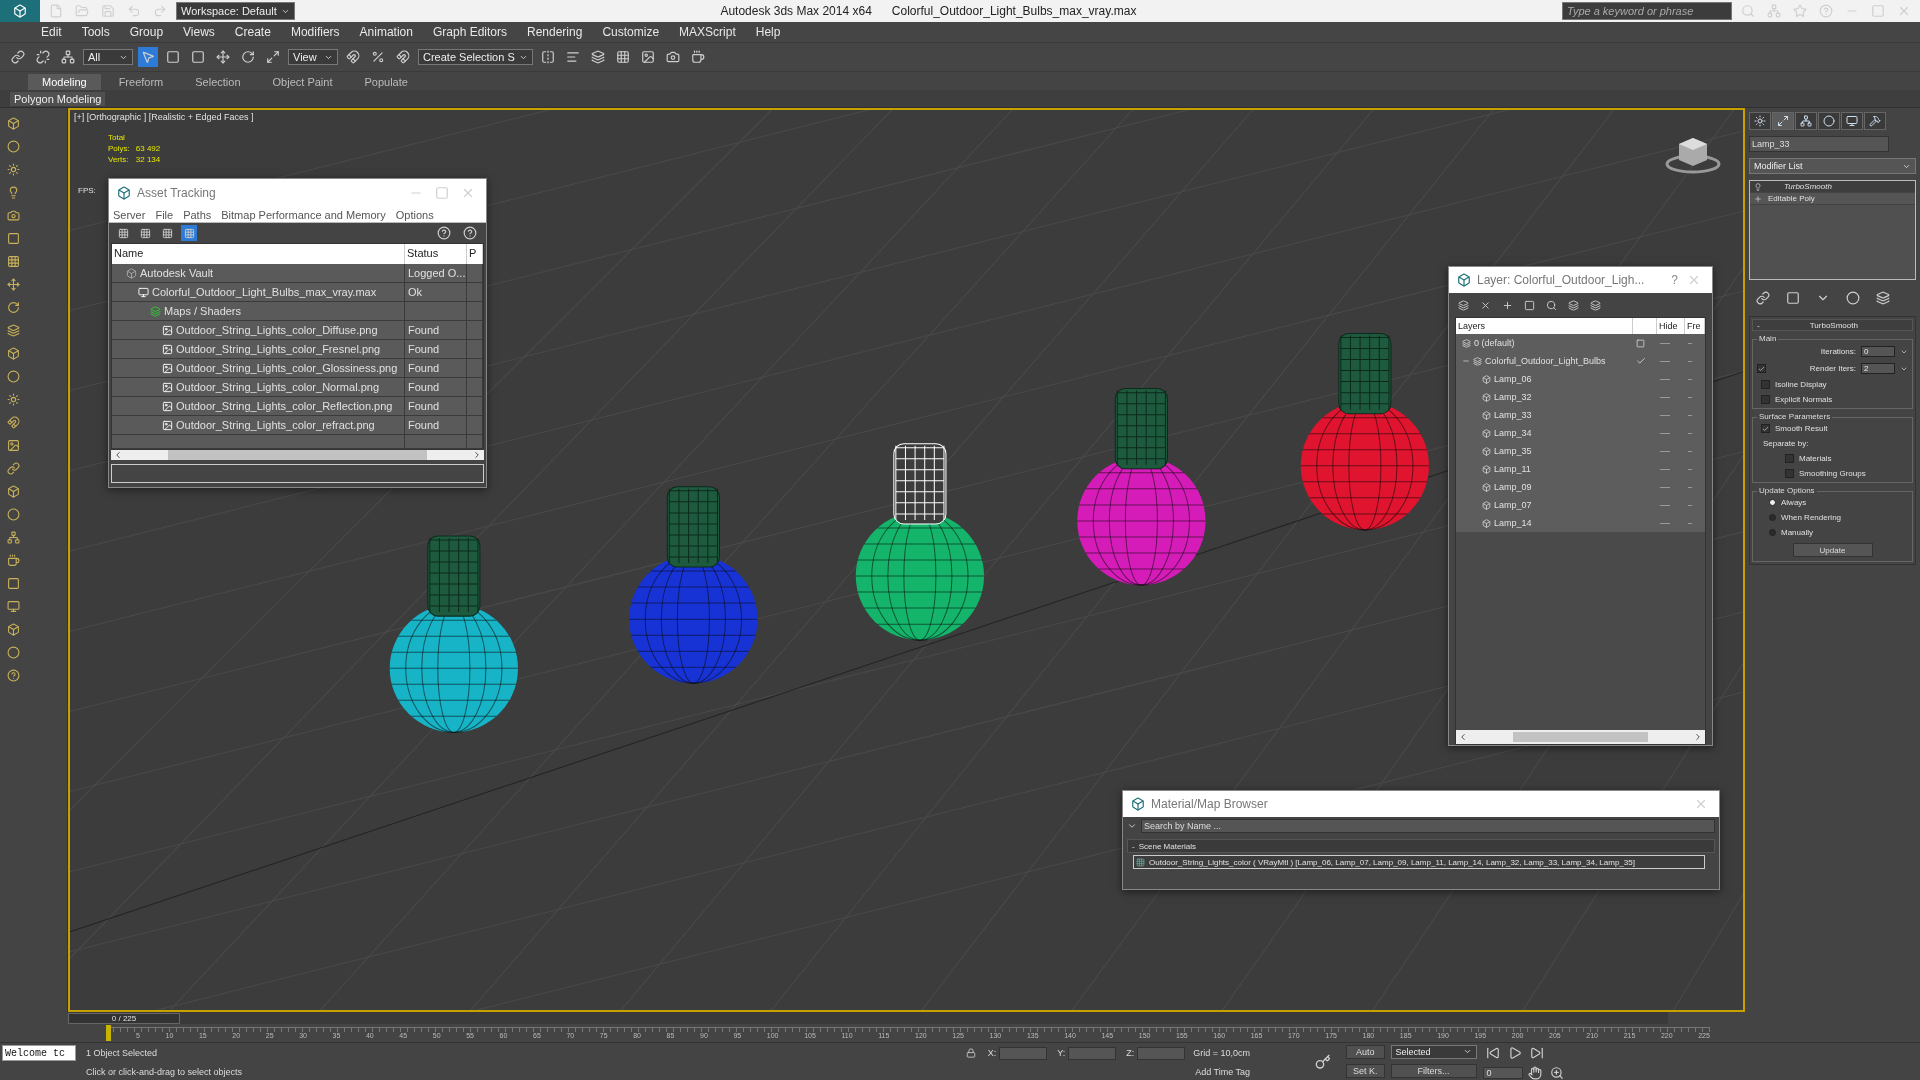 The width and height of the screenshot is (1920, 1080). Describe the element at coordinates (39, 1053) in the screenshot. I see `maxscript-listener-field: Welcome tc` at that location.